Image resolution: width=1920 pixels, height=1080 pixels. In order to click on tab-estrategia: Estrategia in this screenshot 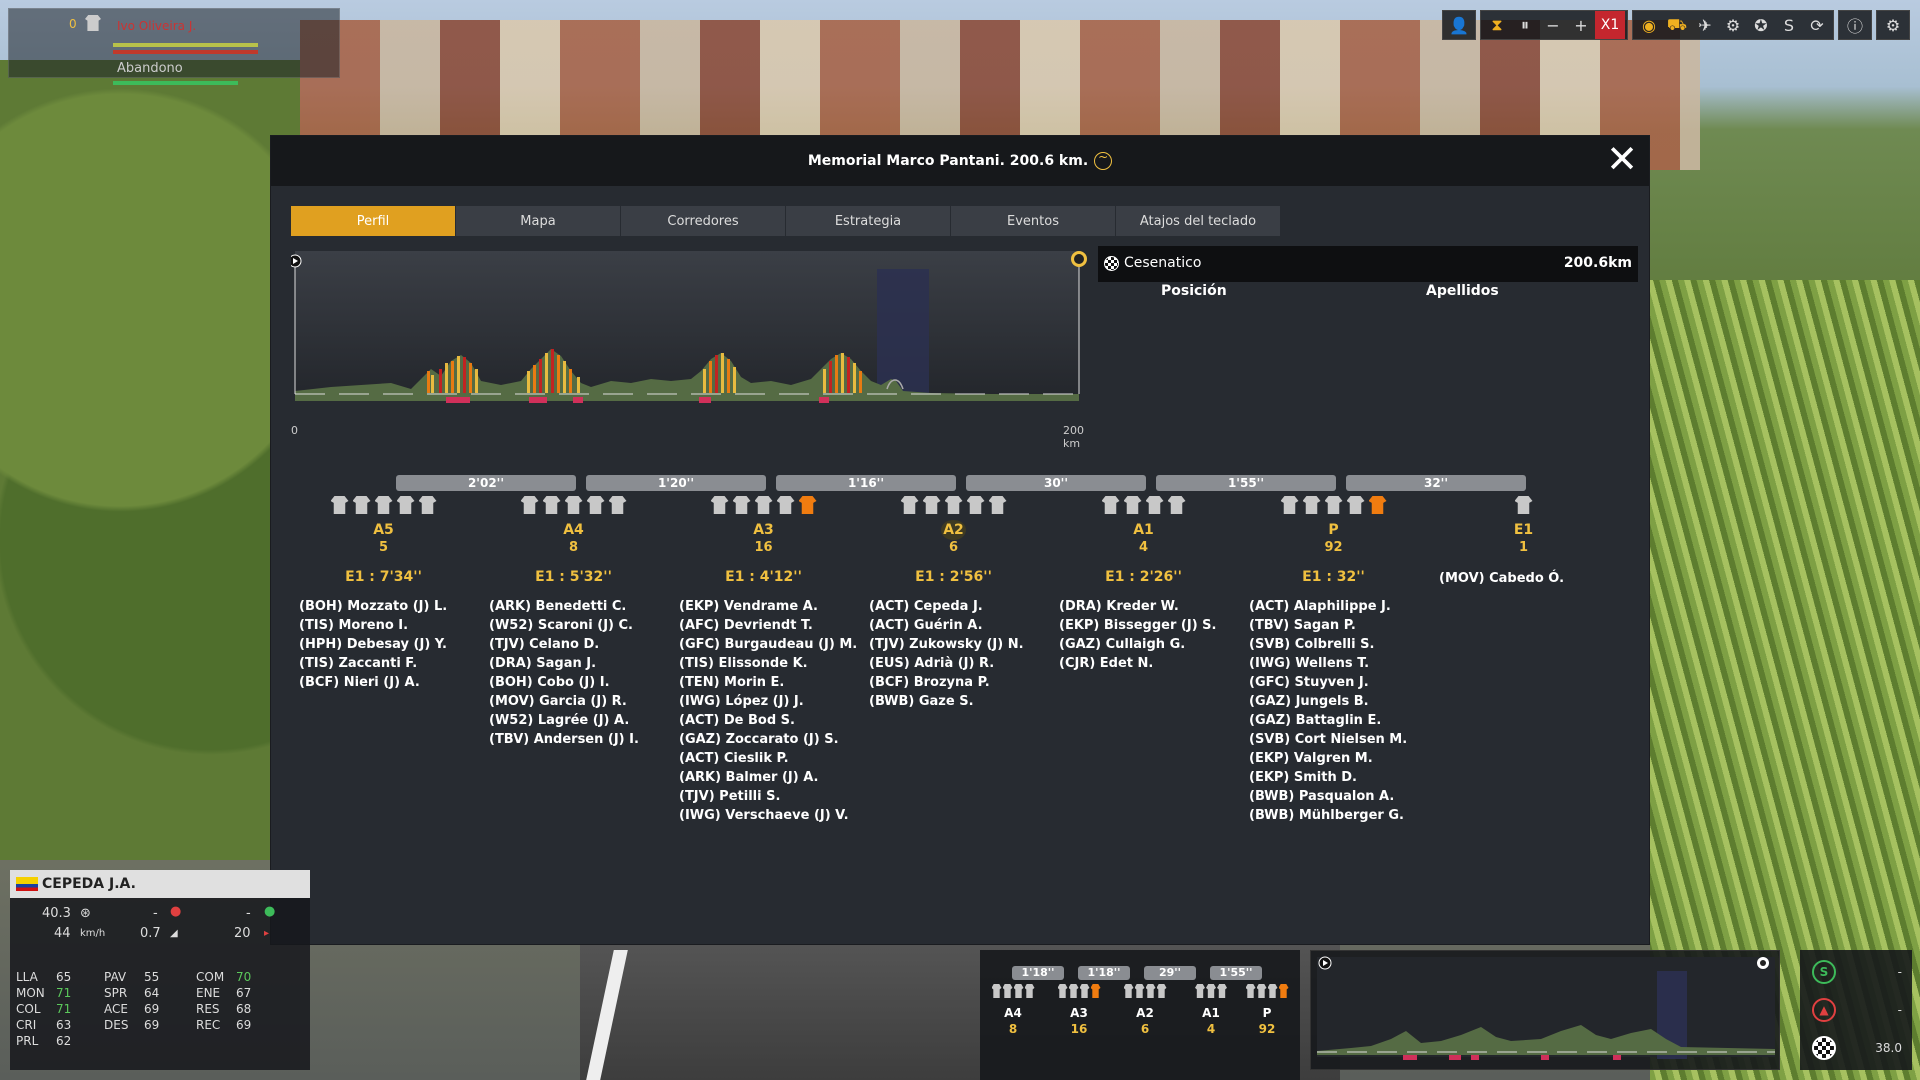, I will do `click(868, 221)`.